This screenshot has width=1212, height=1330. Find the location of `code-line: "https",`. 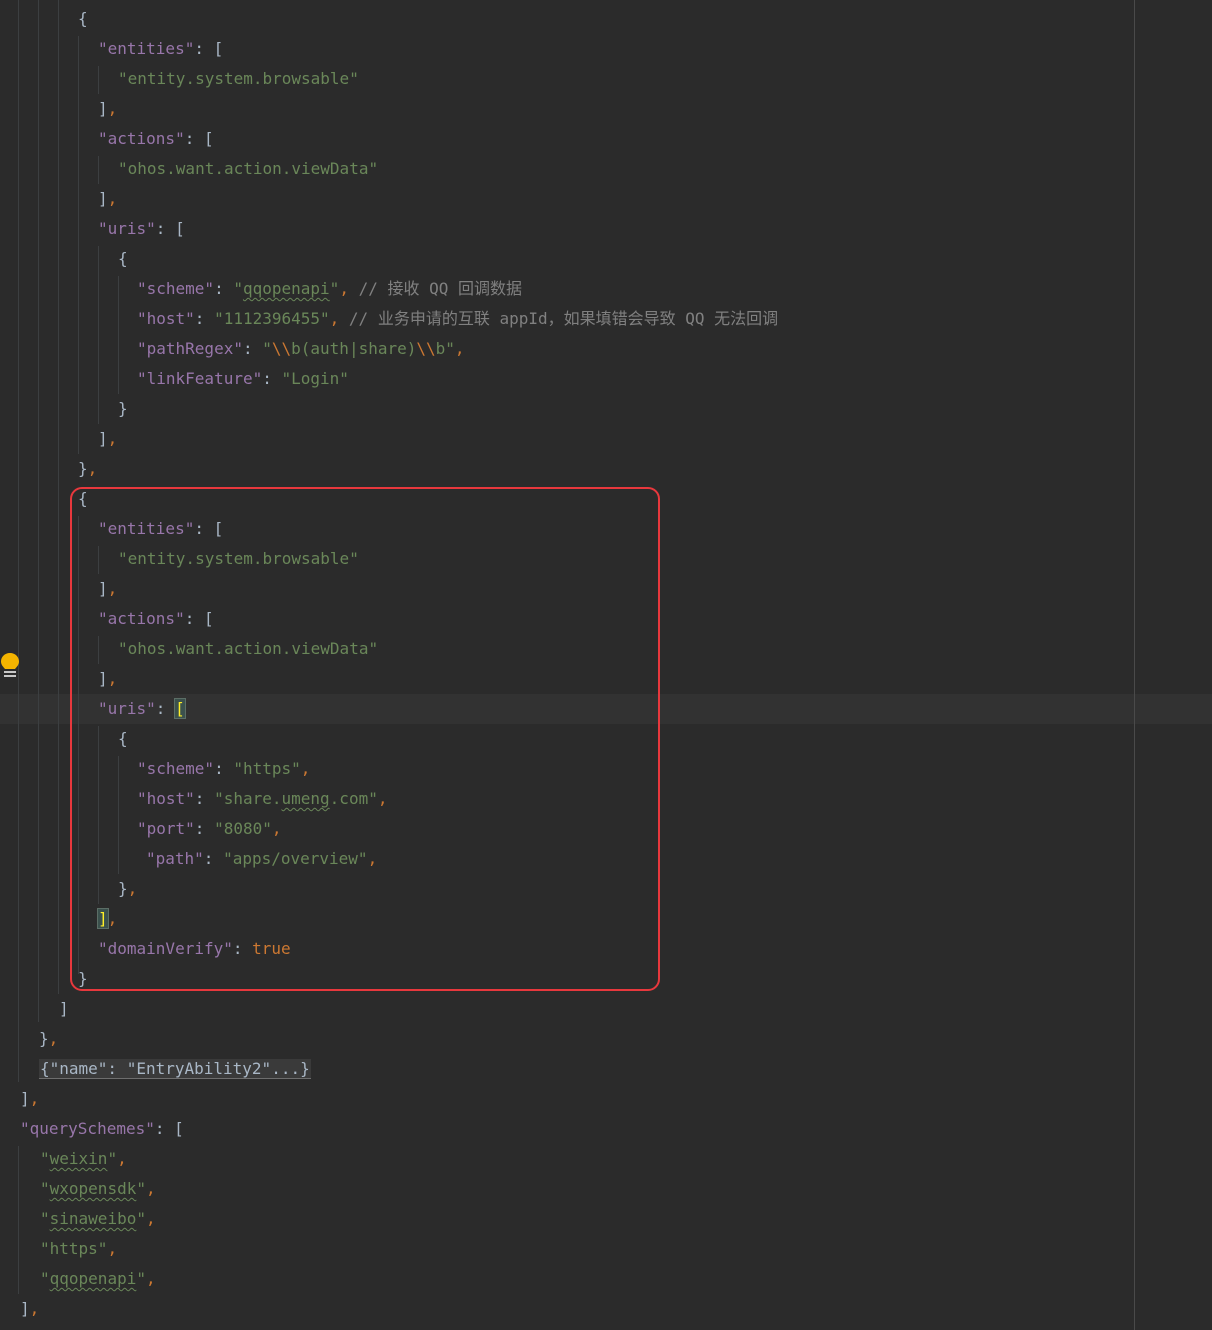

code-line: "https", is located at coordinates (78, 1249).